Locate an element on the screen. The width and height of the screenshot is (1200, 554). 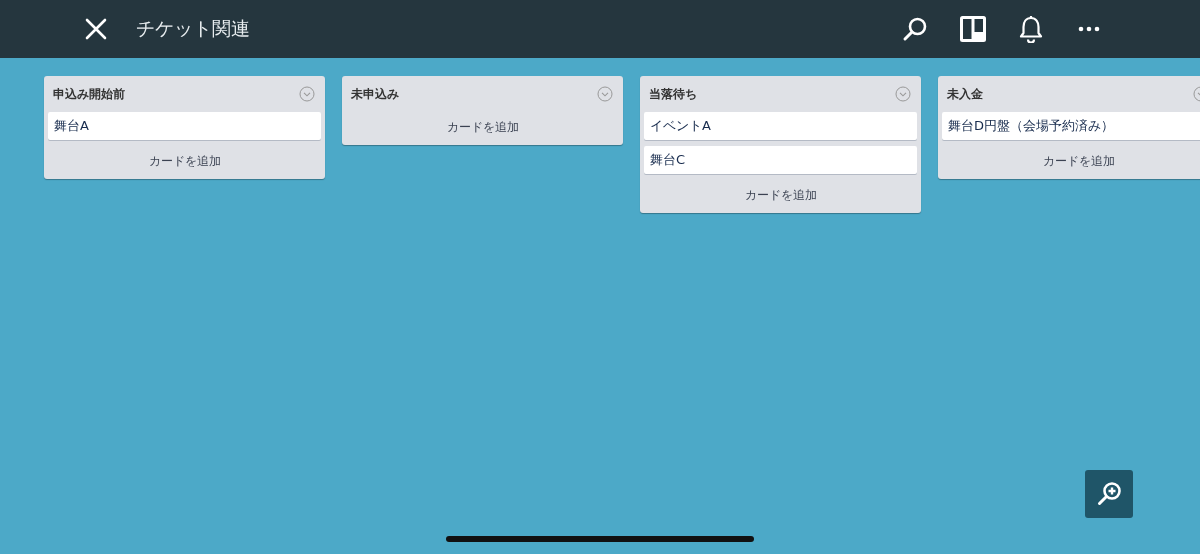
board-icon is located at coordinates (973, 29).